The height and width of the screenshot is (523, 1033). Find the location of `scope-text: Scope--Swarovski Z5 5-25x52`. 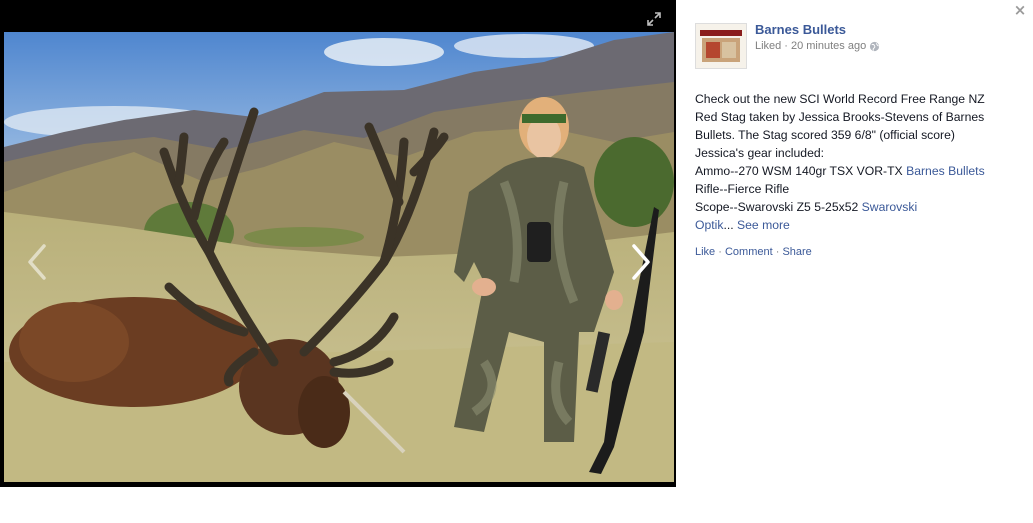

scope-text: Scope--Swarovski Z5 5-25x52 is located at coordinates (778, 207).